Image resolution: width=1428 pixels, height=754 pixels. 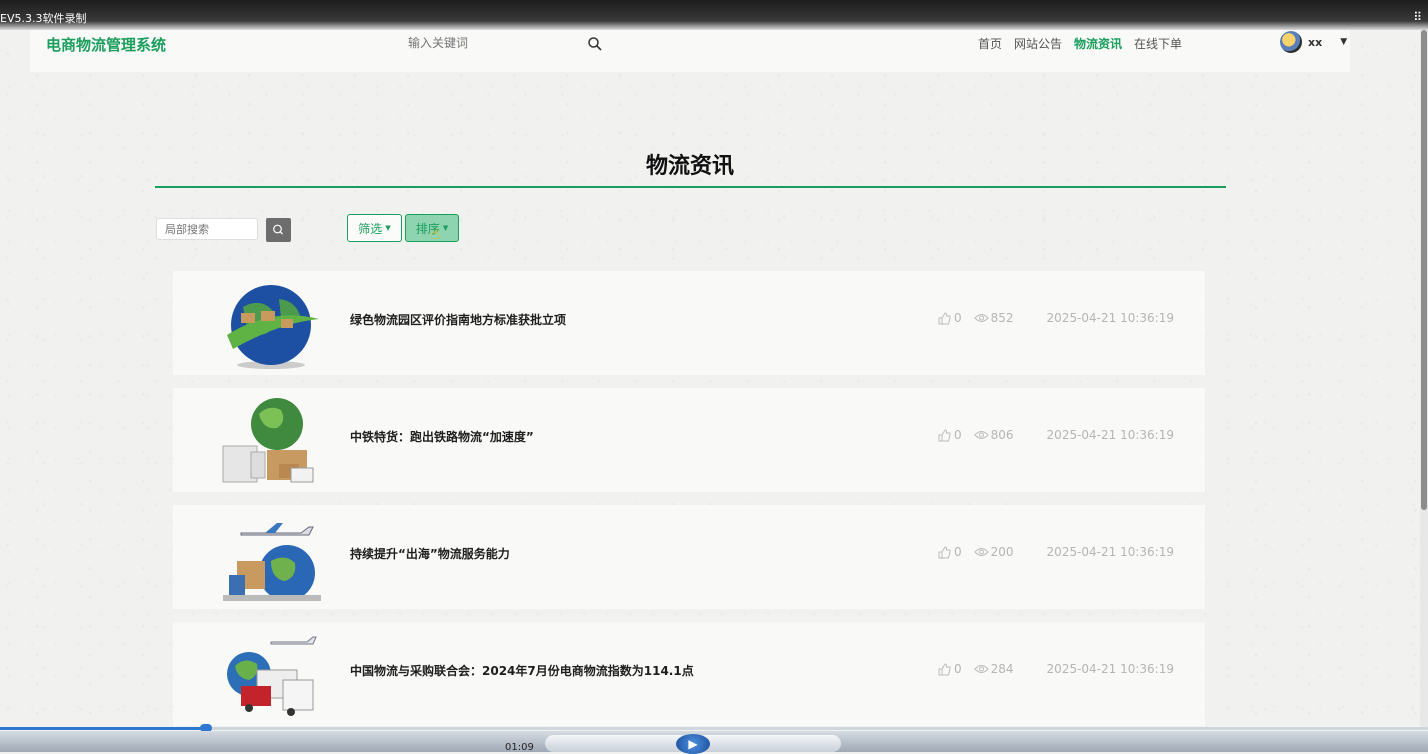 I want to click on site-header: 电商物流管理系统 首页 网站公告 物流资讯 在线下单 xx ▼, so click(x=690, y=51).